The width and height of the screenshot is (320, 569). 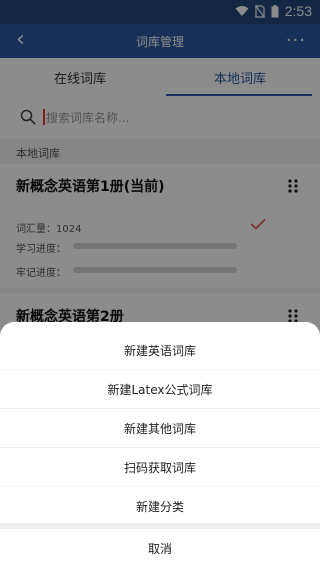 What do you see at coordinates (160, 390) in the screenshot?
I see `new-latex-library-button: 新建Latex公式词库` at bounding box center [160, 390].